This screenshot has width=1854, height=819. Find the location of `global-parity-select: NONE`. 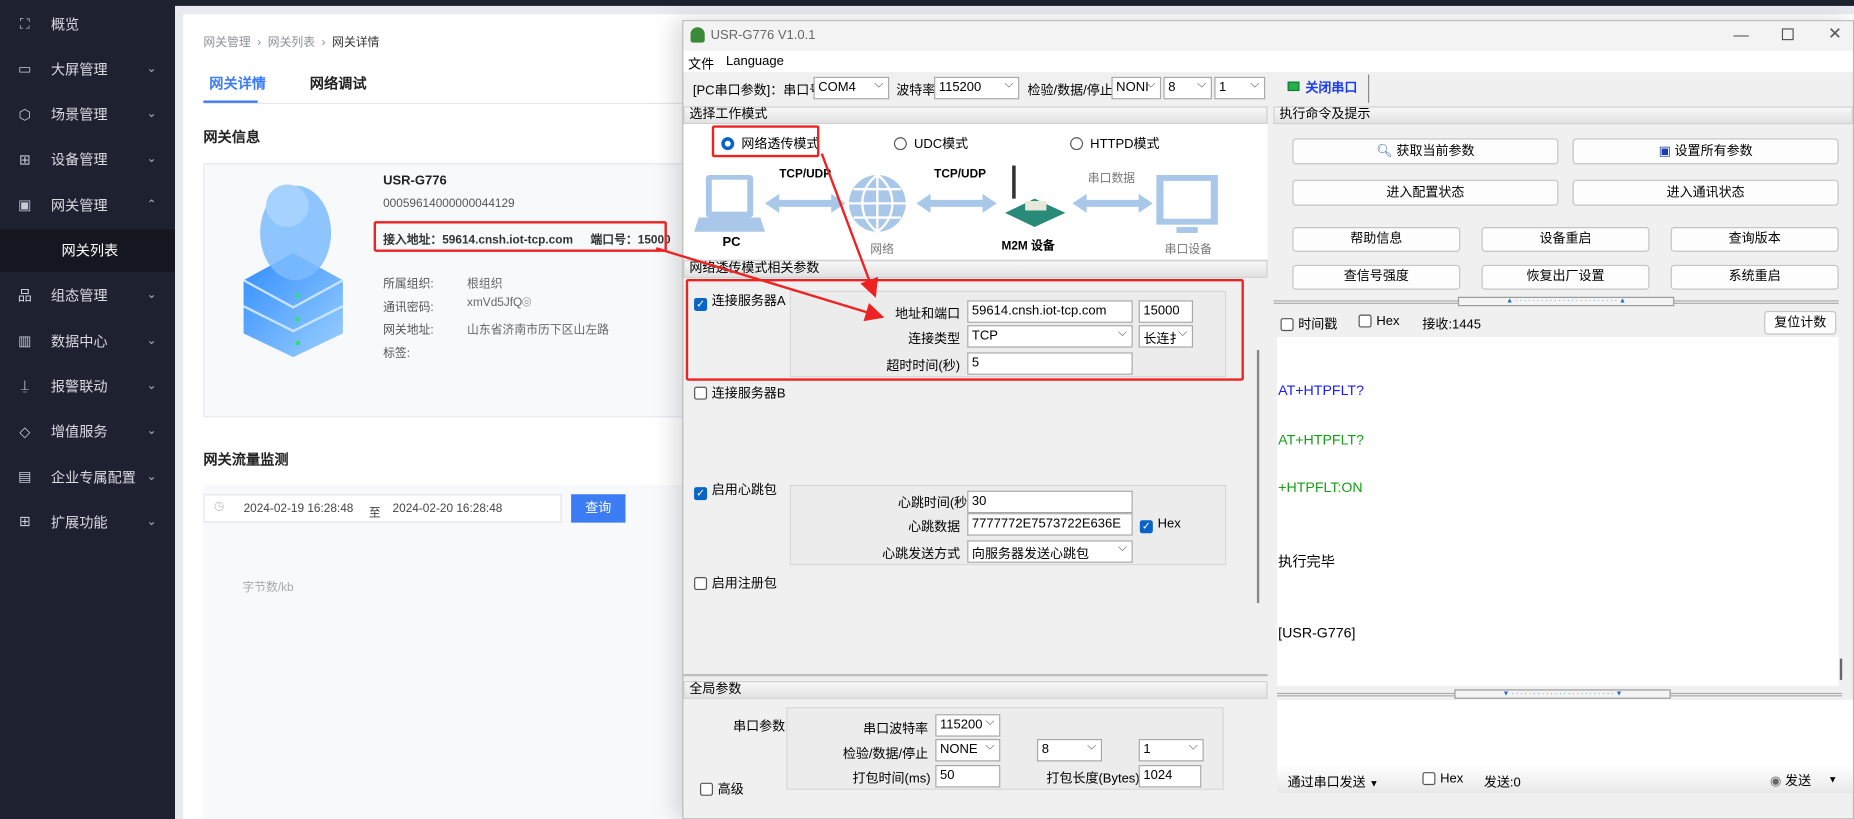

global-parity-select: NONE is located at coordinates (968, 750).